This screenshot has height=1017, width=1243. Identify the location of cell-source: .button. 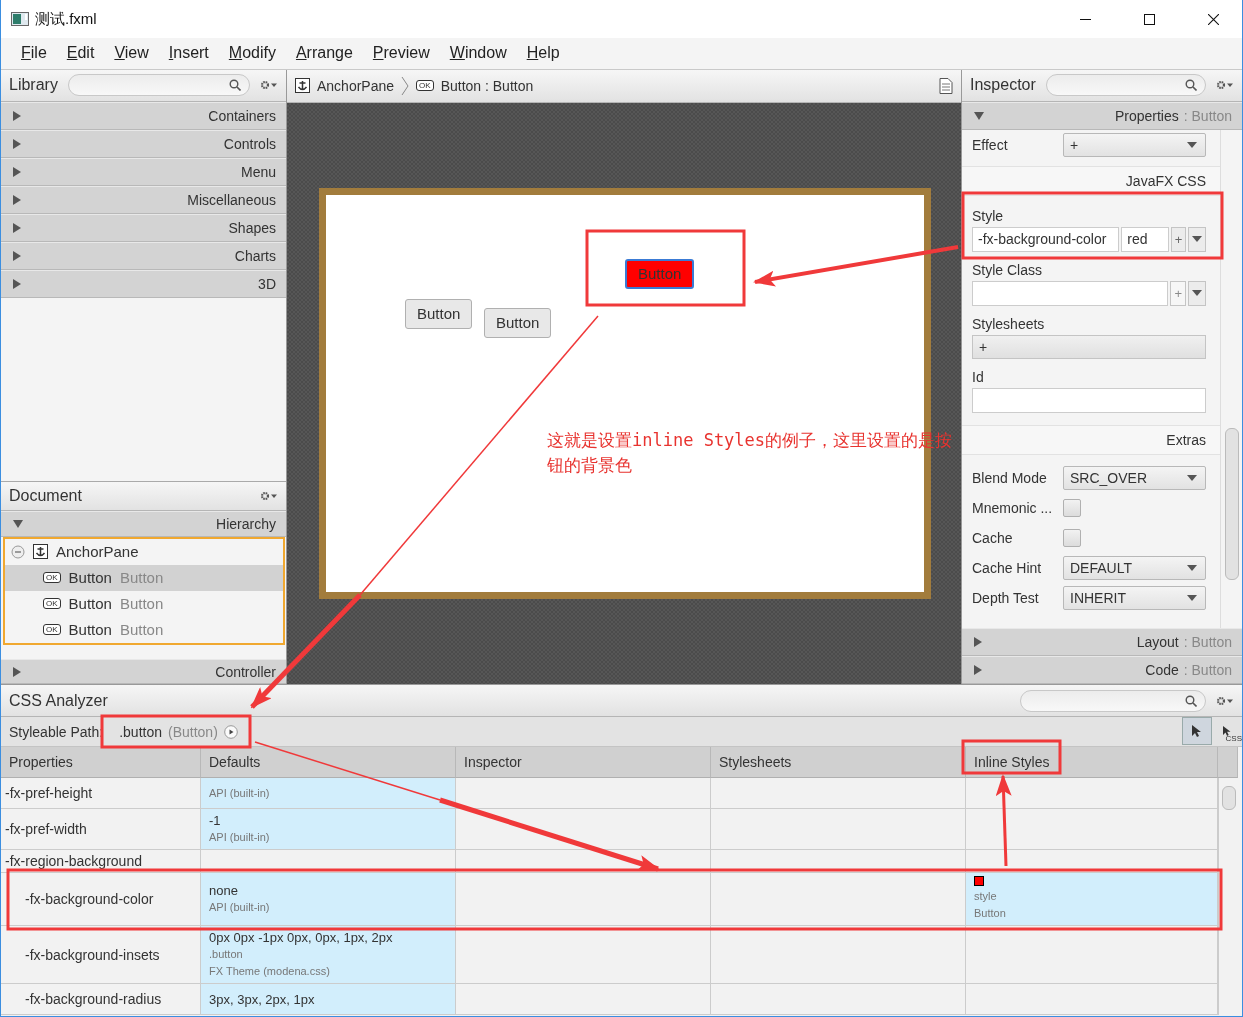
(226, 955).